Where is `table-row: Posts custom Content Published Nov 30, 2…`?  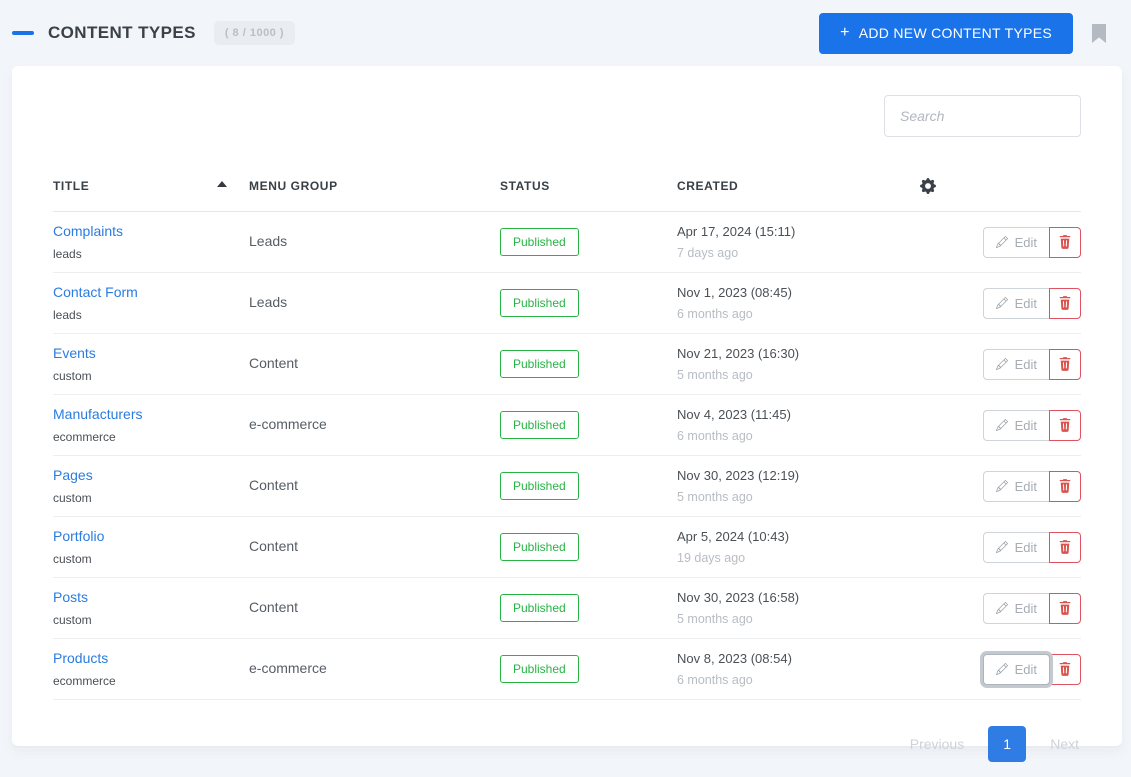
table-row: Posts custom Content Published Nov 30, 2… is located at coordinates (567, 608).